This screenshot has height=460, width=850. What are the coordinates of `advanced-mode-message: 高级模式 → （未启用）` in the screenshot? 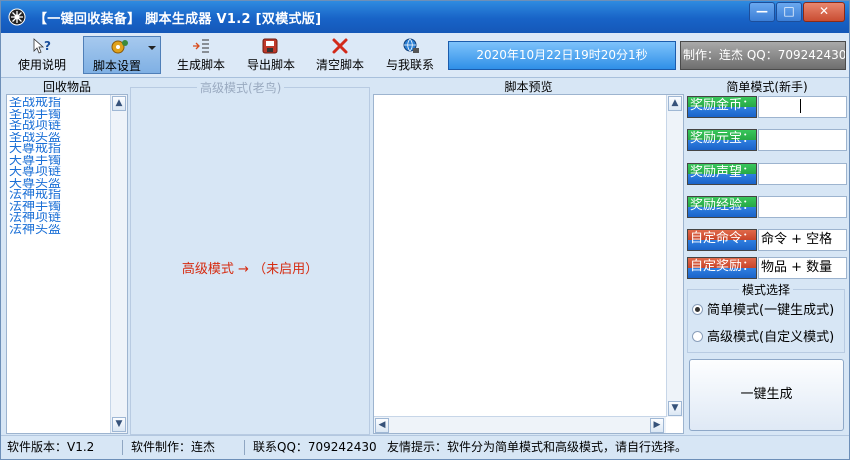 It's located at (250, 269).